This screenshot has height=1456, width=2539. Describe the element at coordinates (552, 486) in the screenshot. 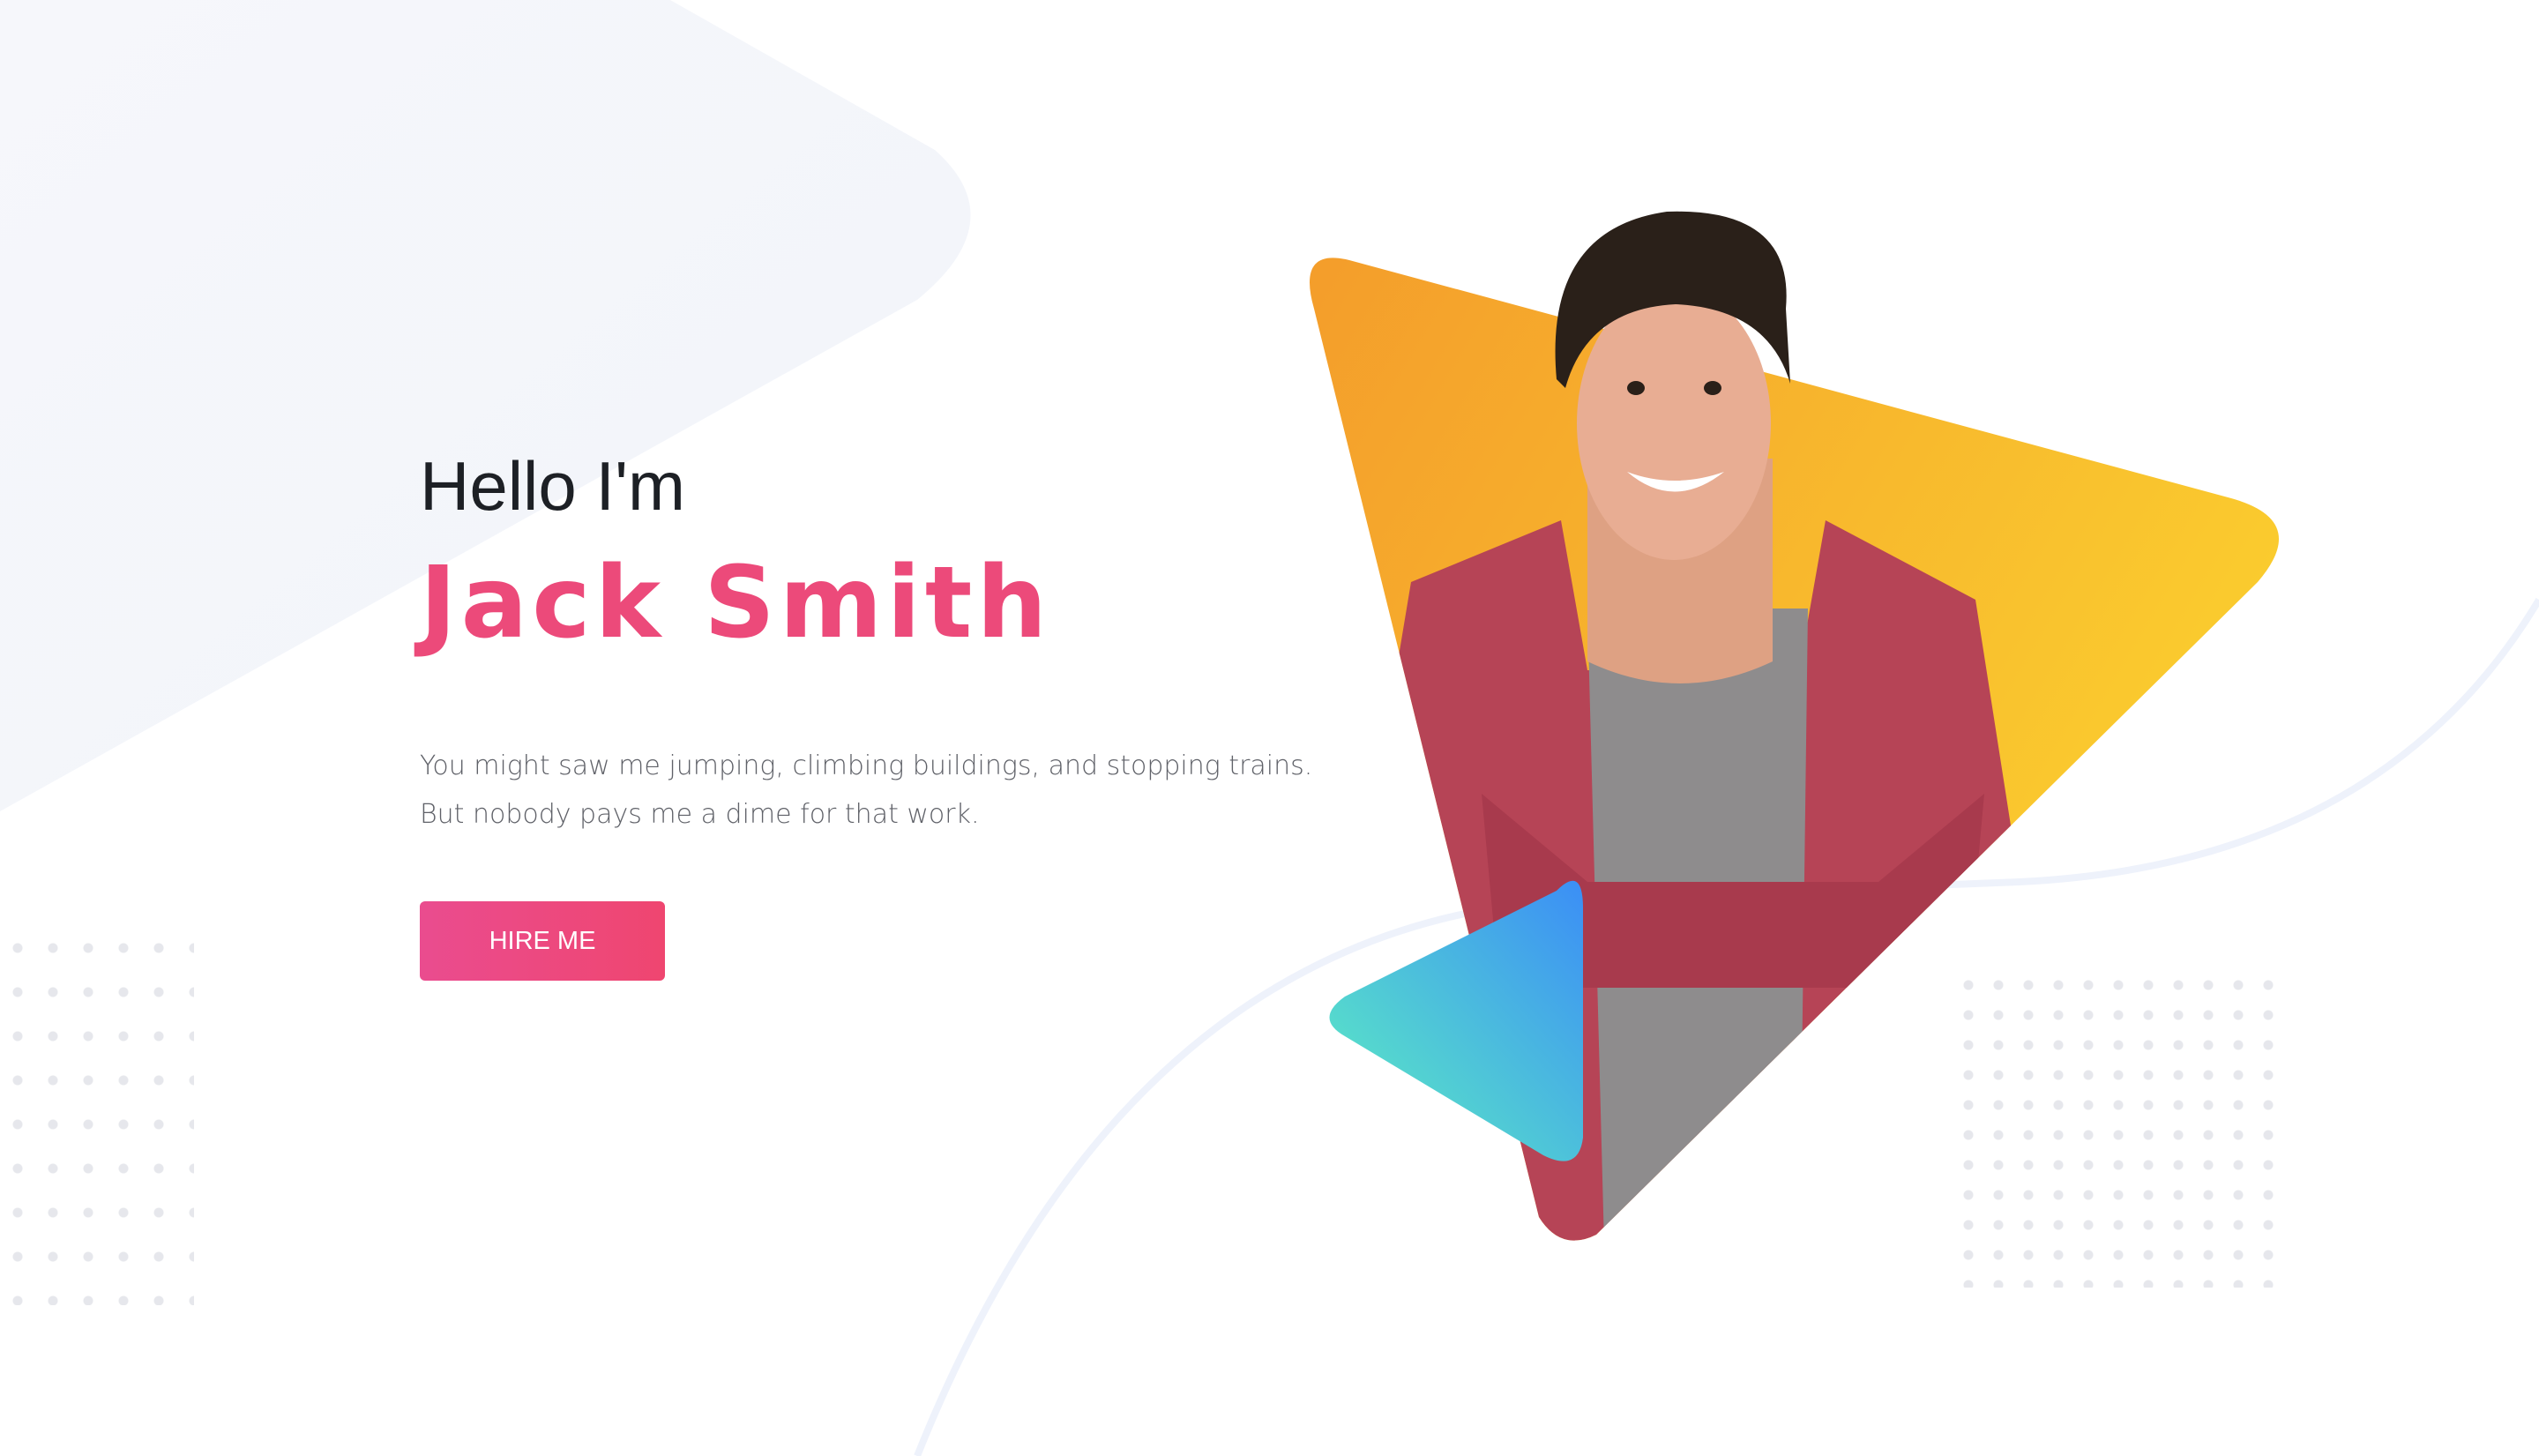

I see `greeting-text: Hello I'm` at that location.